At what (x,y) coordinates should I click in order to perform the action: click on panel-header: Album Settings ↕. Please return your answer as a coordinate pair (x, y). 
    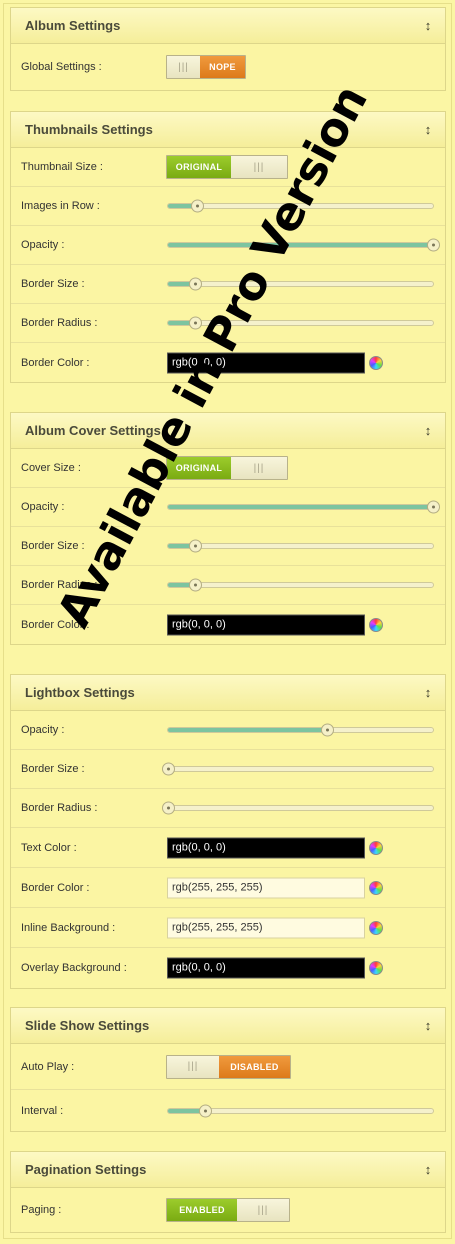
    Looking at the image, I should click on (228, 26).